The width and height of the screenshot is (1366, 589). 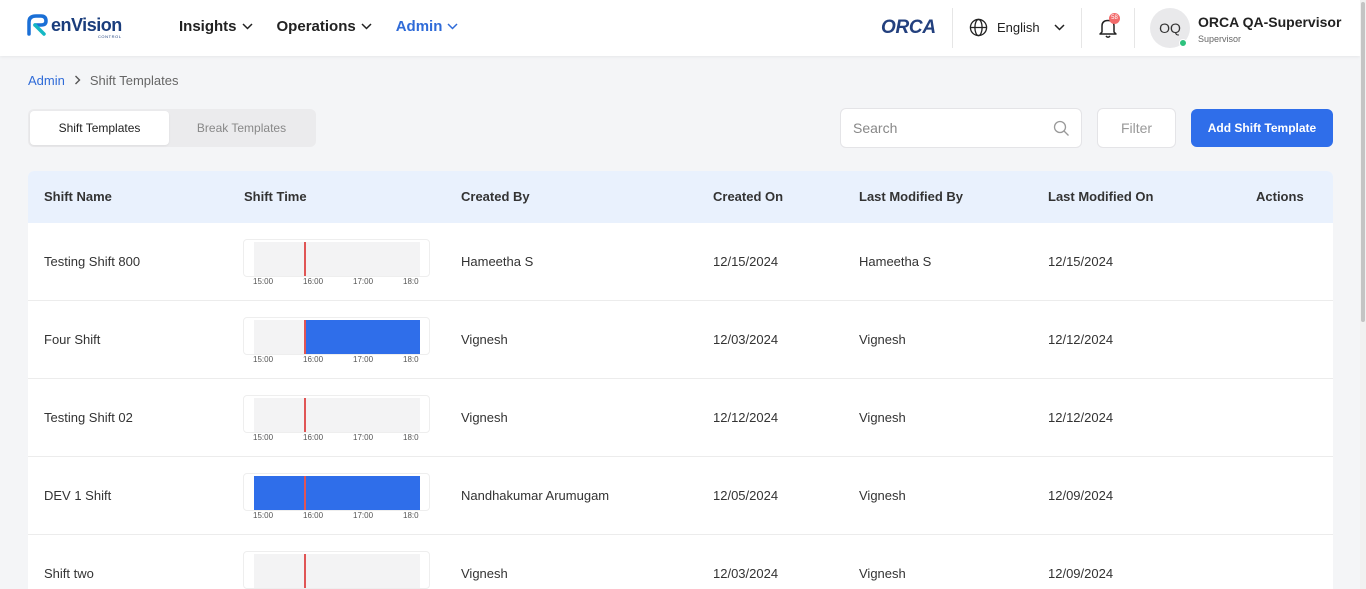 What do you see at coordinates (1363, 162) in the screenshot?
I see `scrollbar-thumb` at bounding box center [1363, 162].